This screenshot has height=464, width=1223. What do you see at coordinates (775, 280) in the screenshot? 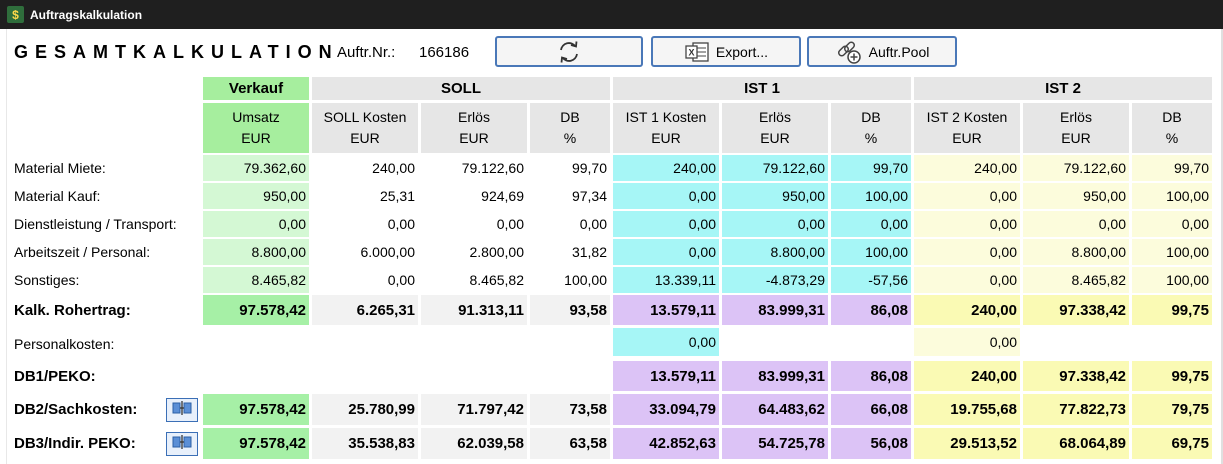
I see `value-cell: -4.873,29` at bounding box center [775, 280].